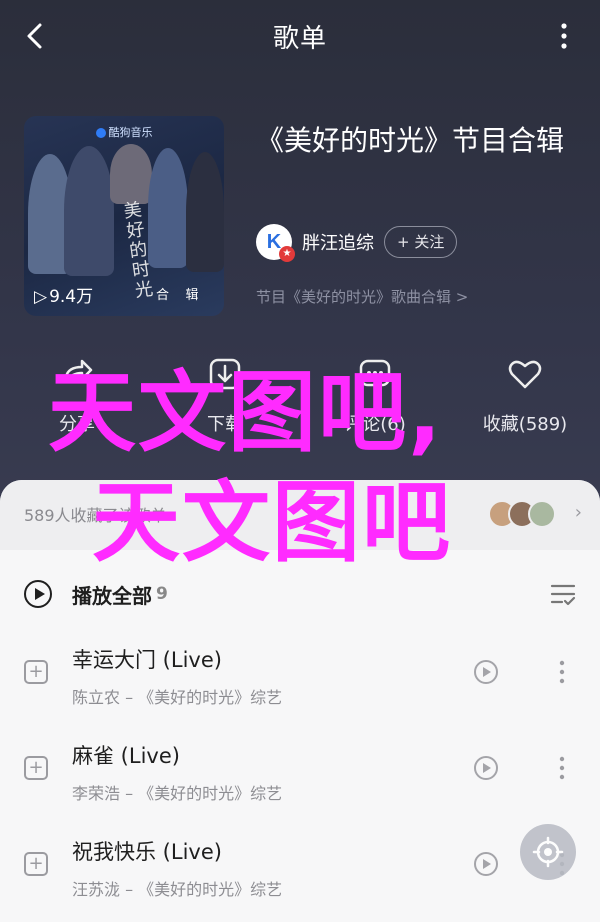 This screenshot has width=600, height=922. What do you see at coordinates (421, 242) in the screenshot?
I see `follow-button: + 关注` at bounding box center [421, 242].